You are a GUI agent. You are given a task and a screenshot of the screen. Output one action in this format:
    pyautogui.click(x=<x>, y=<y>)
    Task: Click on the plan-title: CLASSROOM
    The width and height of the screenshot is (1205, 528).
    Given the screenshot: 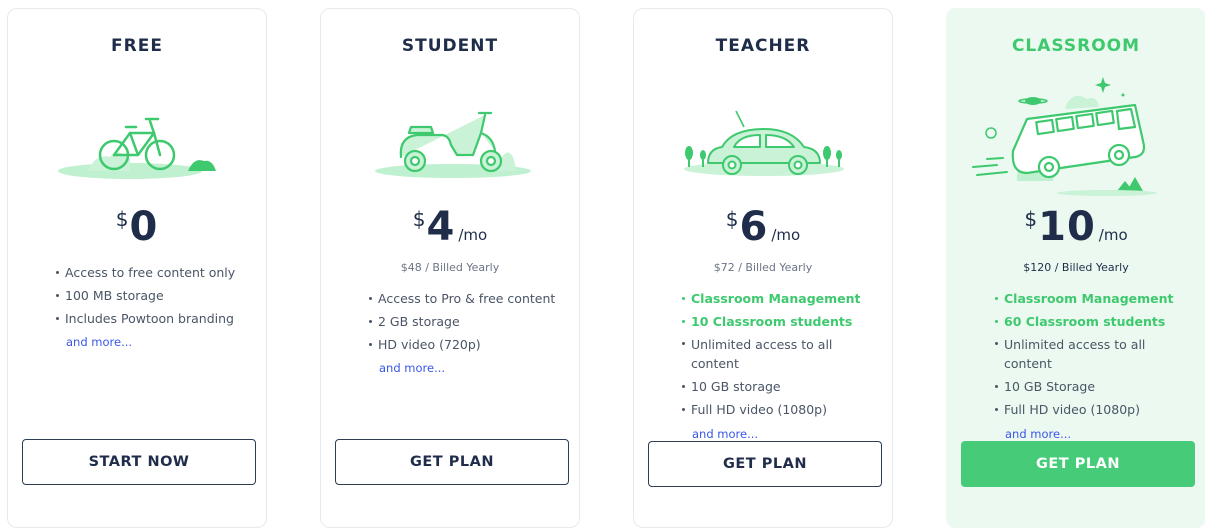 What is the action you would take?
    pyautogui.click(x=1076, y=46)
    